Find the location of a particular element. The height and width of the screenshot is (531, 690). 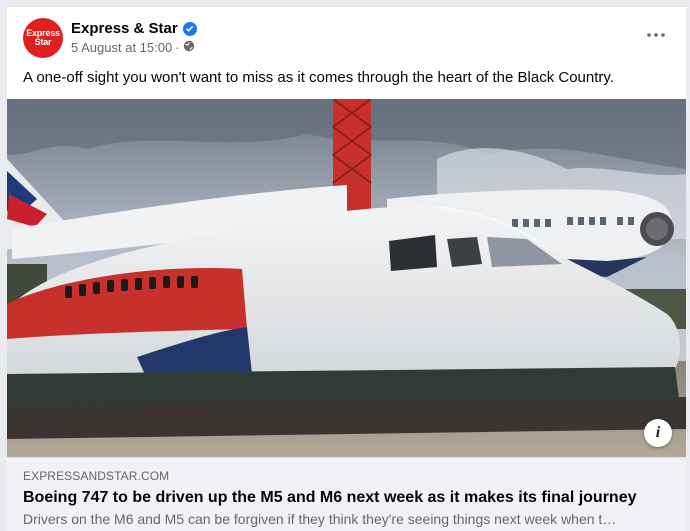

globe-icon is located at coordinates (189, 47).